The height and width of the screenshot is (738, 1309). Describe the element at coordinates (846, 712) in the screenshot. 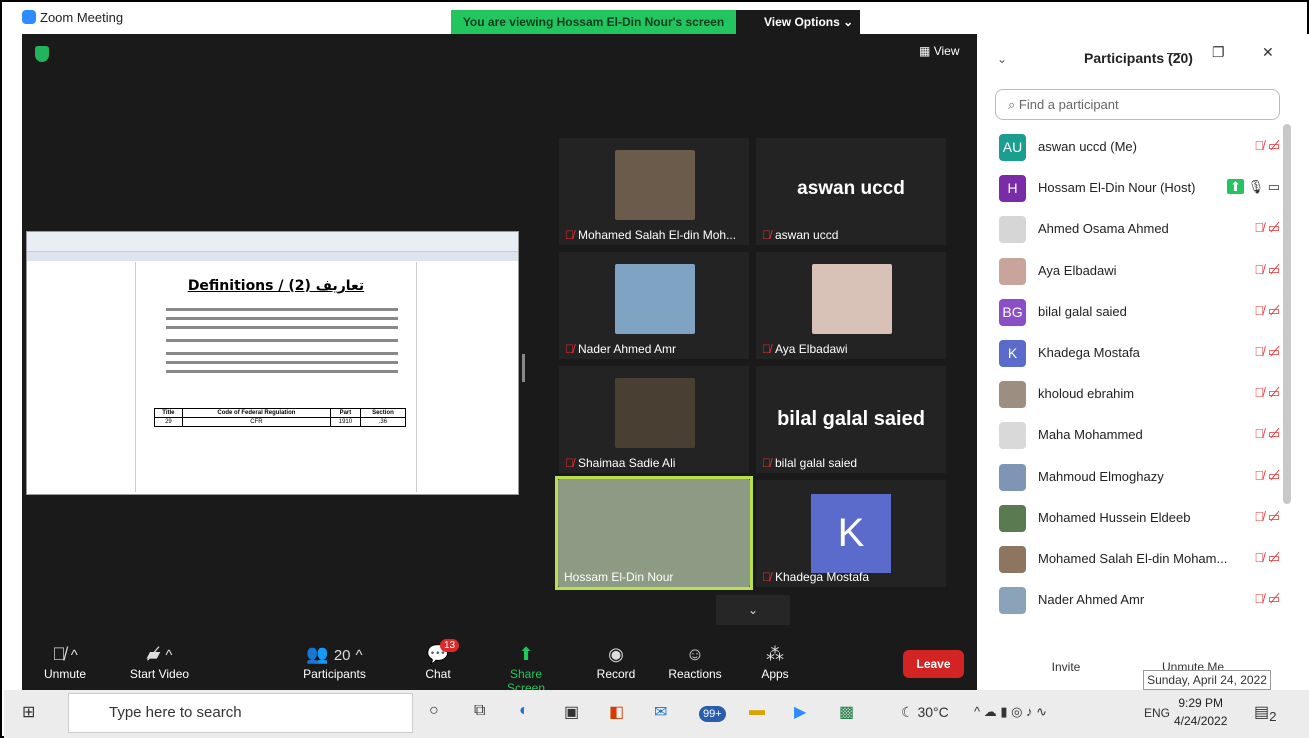

I see `excel-icon: ▩` at that location.